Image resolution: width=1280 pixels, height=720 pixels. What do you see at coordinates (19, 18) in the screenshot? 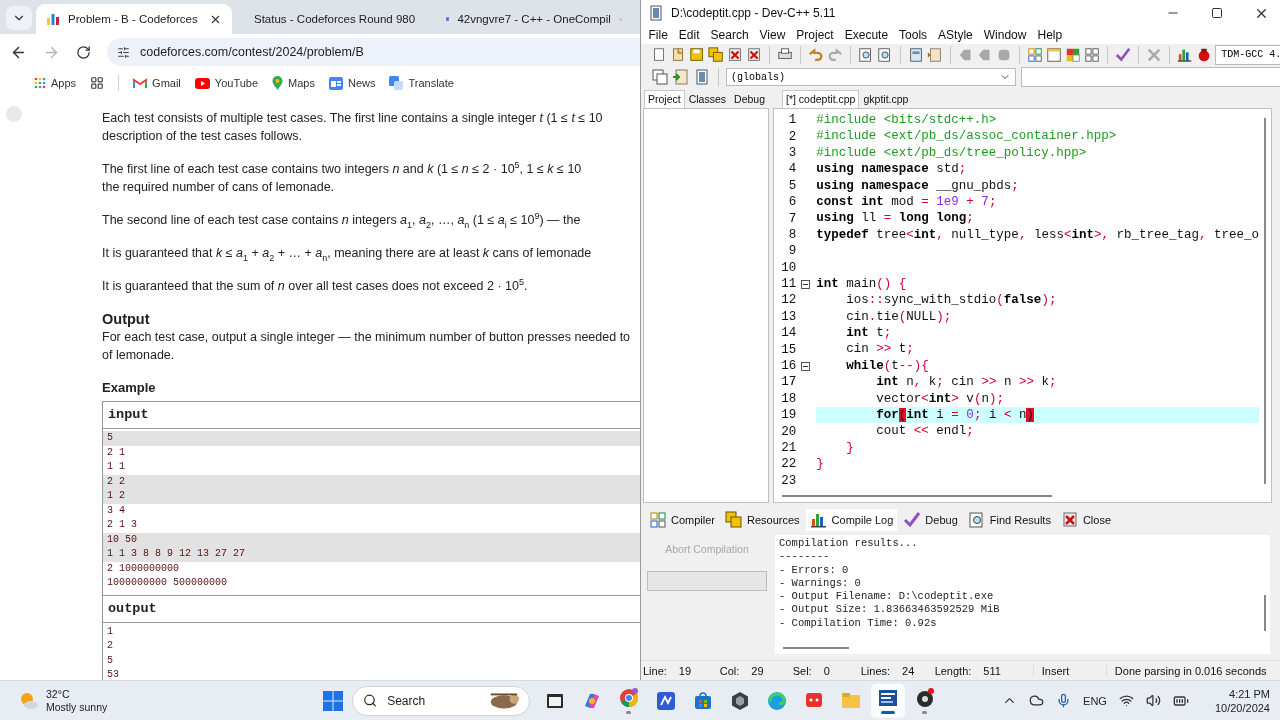
I see `tab-list-button` at bounding box center [19, 18].